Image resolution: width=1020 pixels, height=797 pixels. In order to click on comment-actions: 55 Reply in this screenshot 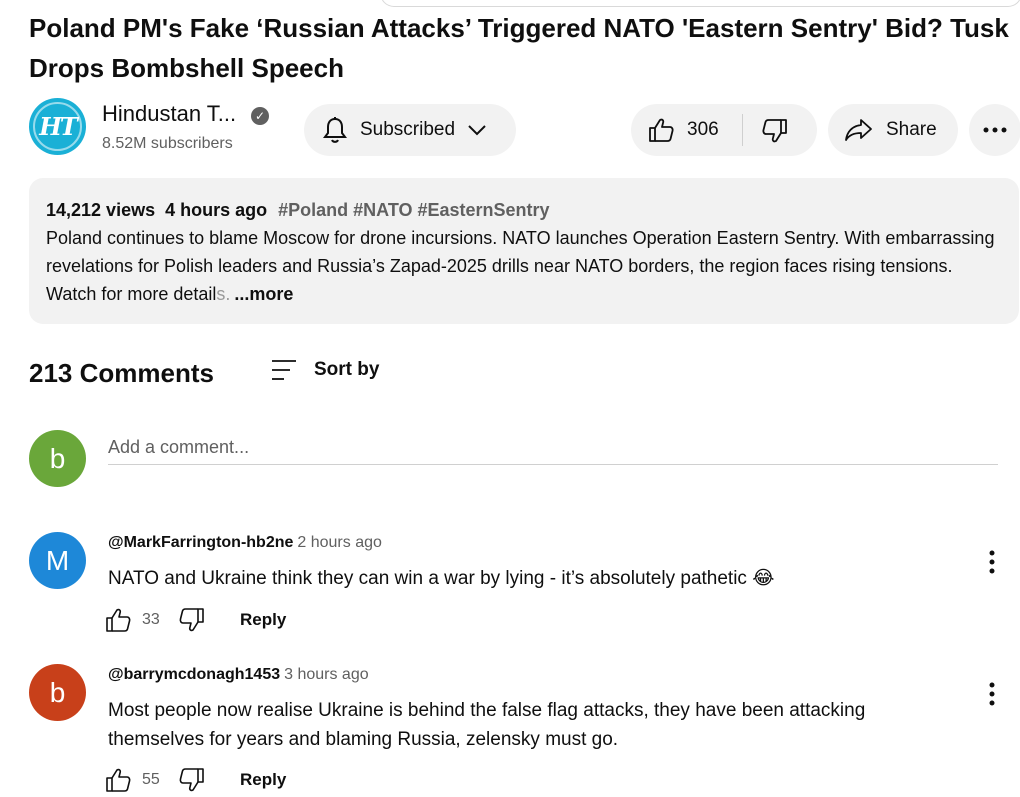, I will do `click(195, 780)`.